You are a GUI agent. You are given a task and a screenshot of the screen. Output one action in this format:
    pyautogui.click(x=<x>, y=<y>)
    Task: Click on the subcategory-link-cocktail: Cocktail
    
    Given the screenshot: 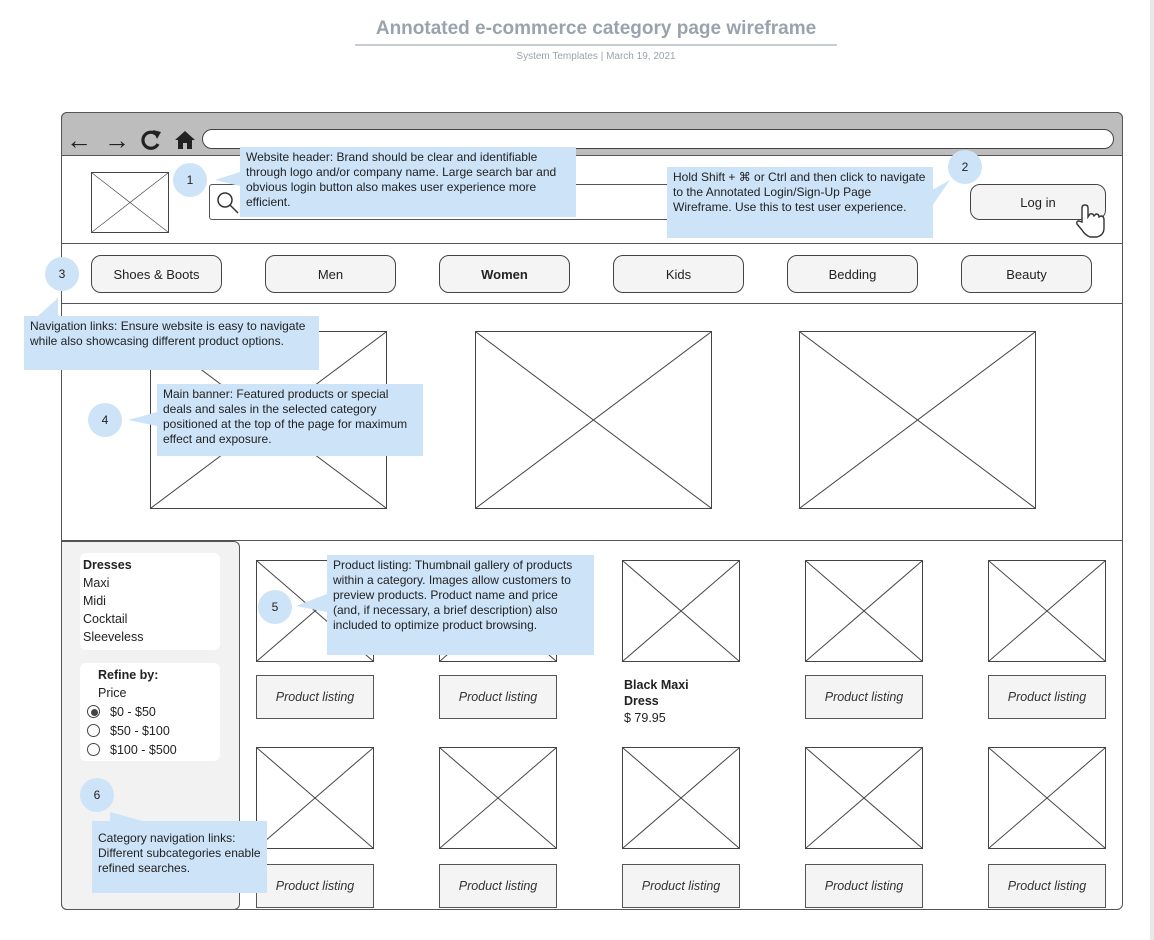 What is the action you would take?
    pyautogui.click(x=105, y=619)
    